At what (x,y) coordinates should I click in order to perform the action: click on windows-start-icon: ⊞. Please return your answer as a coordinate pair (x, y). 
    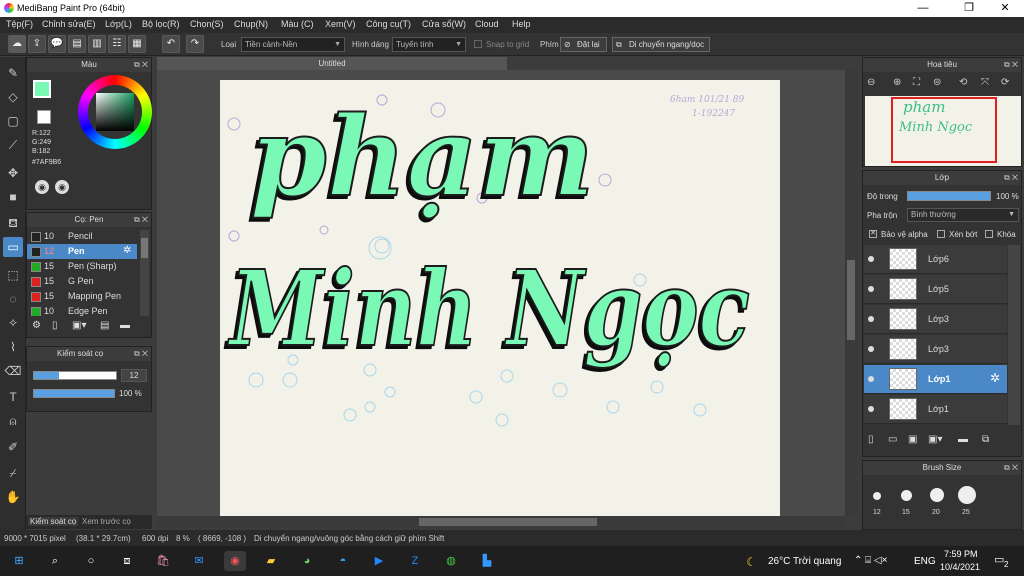
    Looking at the image, I should click on (19, 561).